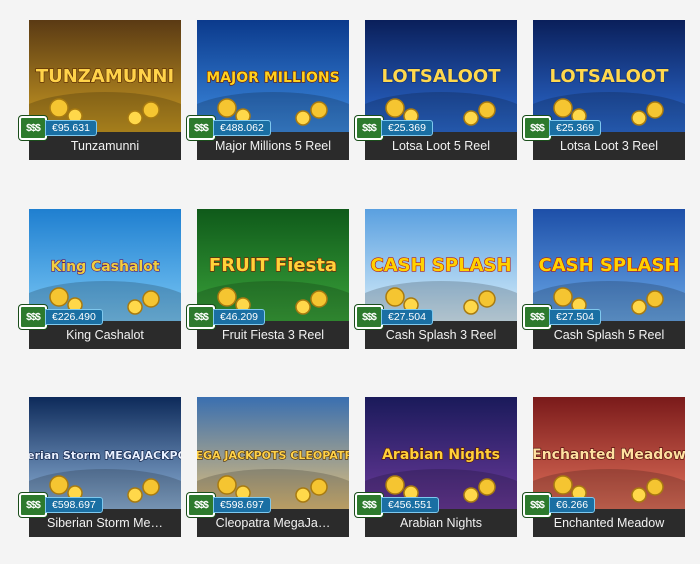 Image resolution: width=700 pixels, height=564 pixels. Describe the element at coordinates (273, 265) in the screenshot. I see `game-logo: FRUIT Fiesta` at that location.